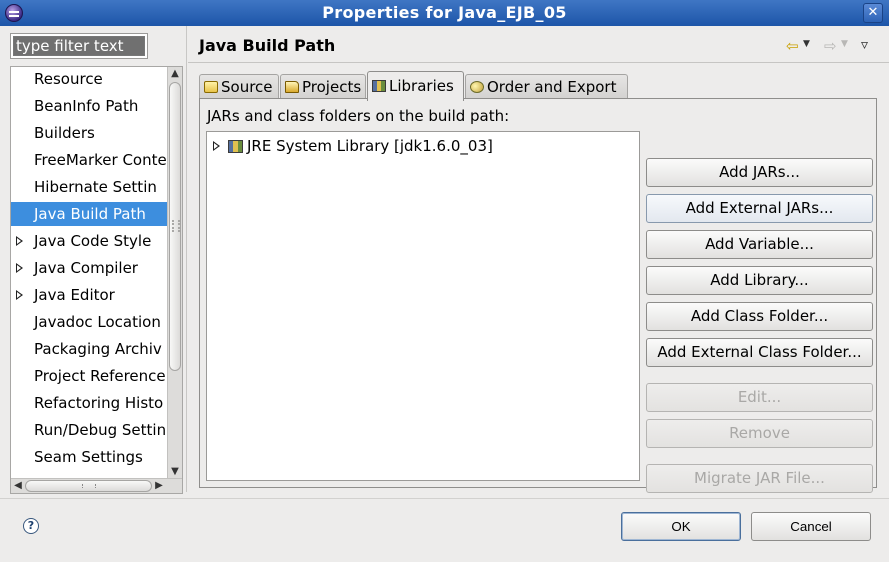  I want to click on filter-input, so click(79, 46).